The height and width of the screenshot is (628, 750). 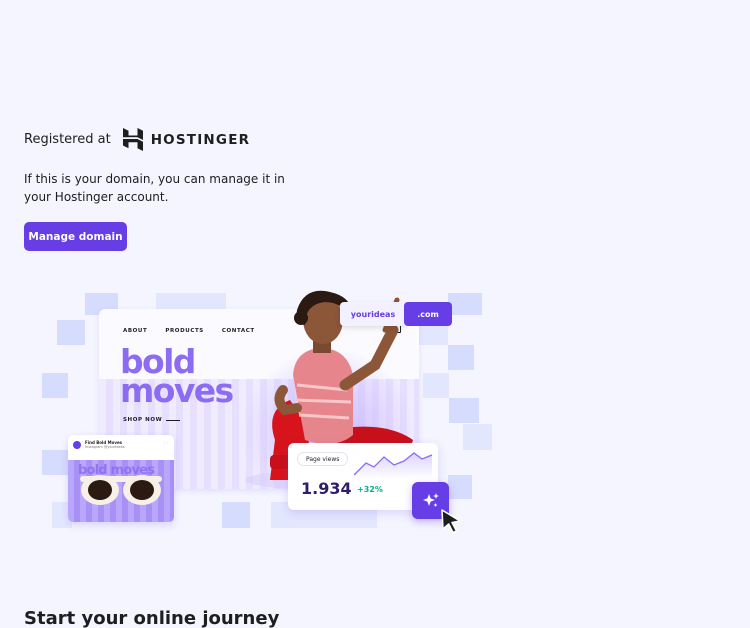 What do you see at coordinates (67, 139) in the screenshot?
I see `registered-at-label: Registered at` at bounding box center [67, 139].